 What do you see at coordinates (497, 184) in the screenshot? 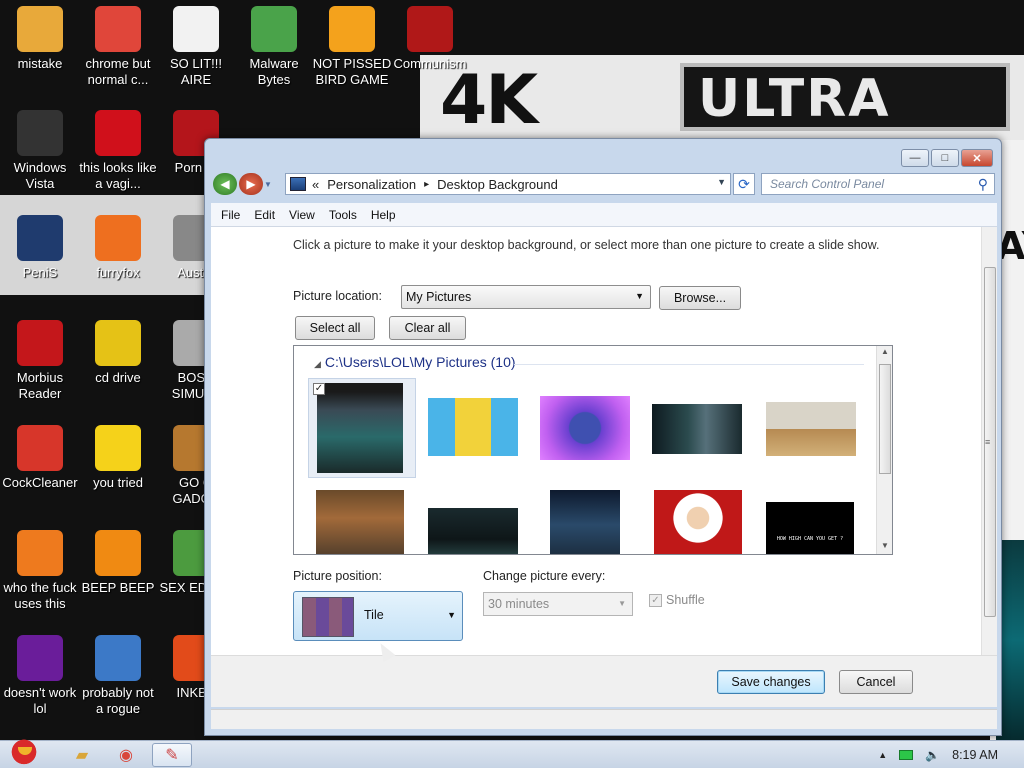
I see `breadcrumb-desktop-background: Desktop Background` at bounding box center [497, 184].